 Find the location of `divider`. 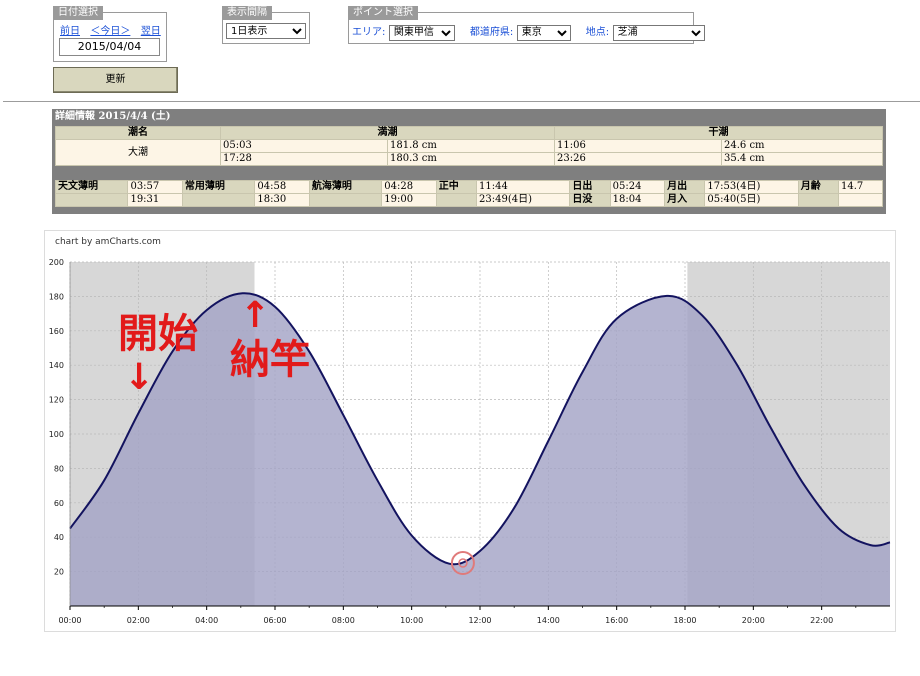

divider is located at coordinates (461, 101).